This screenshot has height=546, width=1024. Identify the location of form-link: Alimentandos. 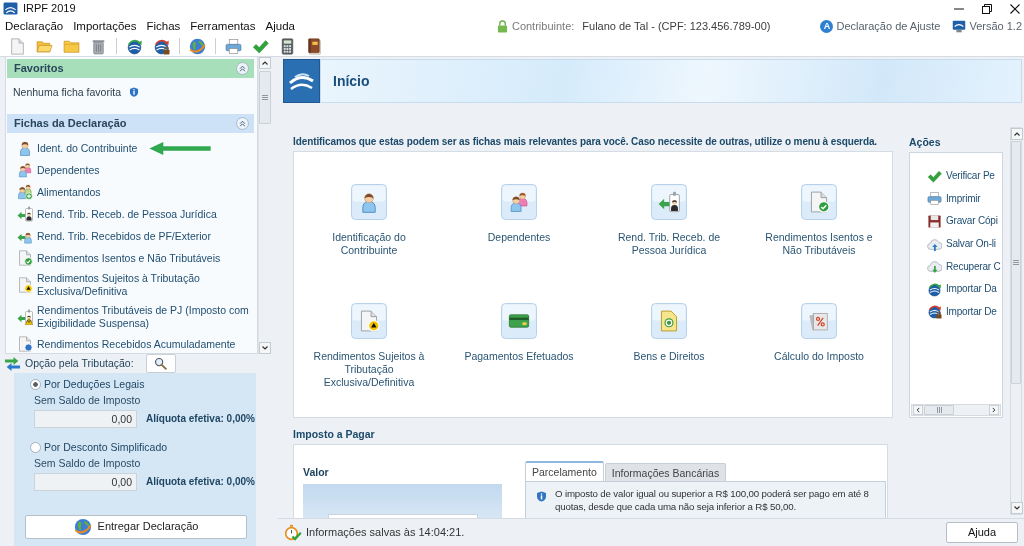
(53, 192).